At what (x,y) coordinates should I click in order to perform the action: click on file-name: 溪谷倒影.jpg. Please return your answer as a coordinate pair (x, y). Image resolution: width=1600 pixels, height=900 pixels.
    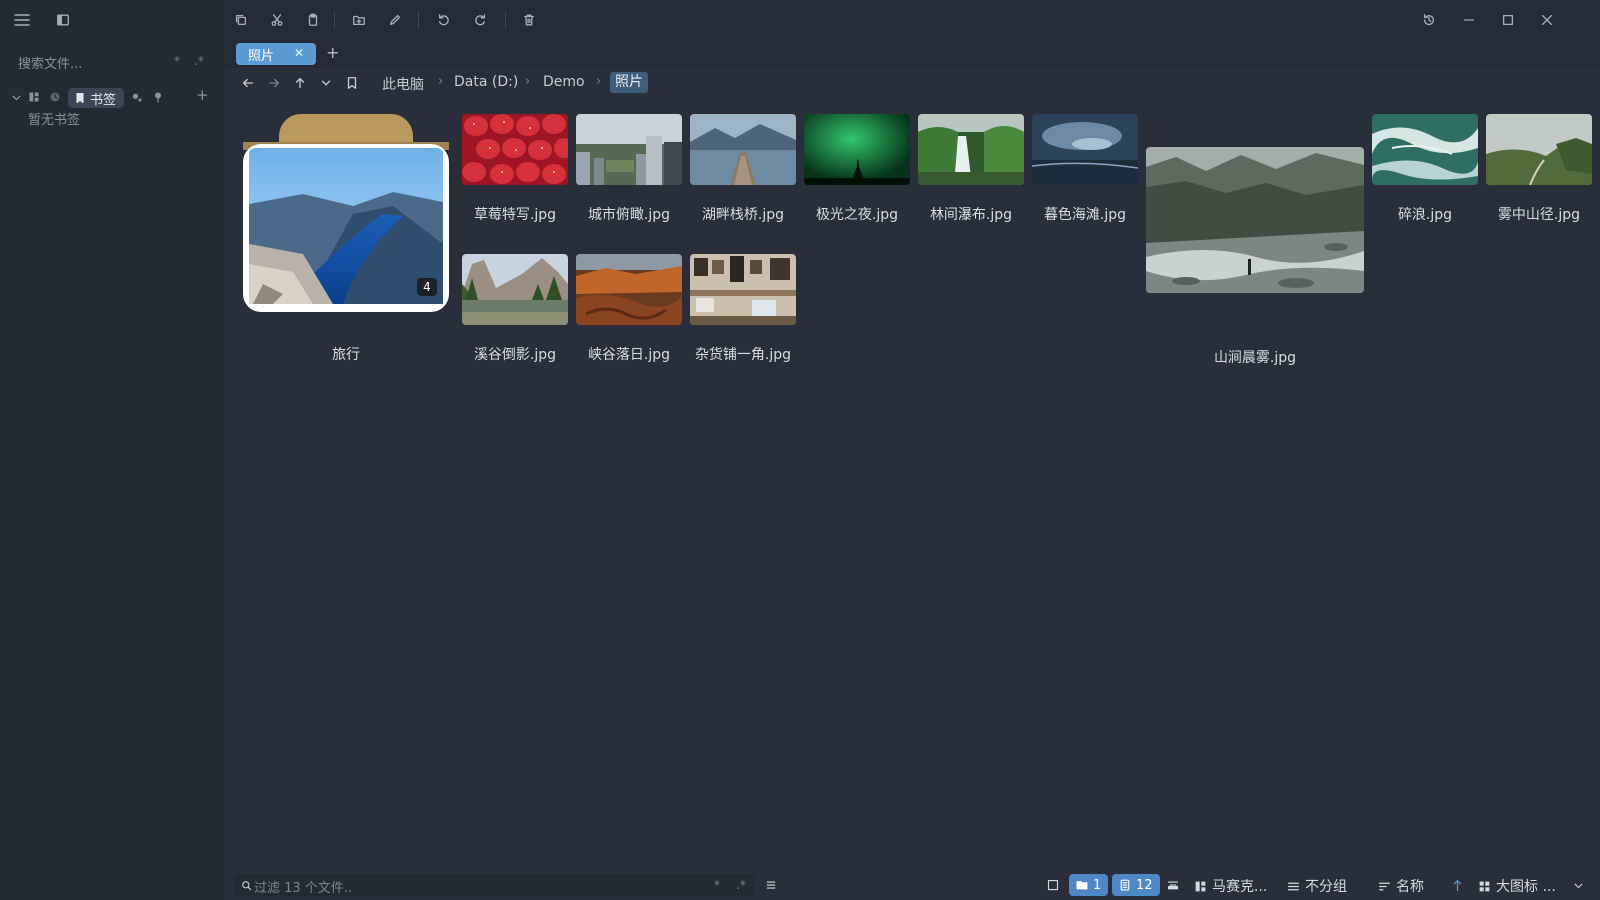
    Looking at the image, I should click on (515, 355).